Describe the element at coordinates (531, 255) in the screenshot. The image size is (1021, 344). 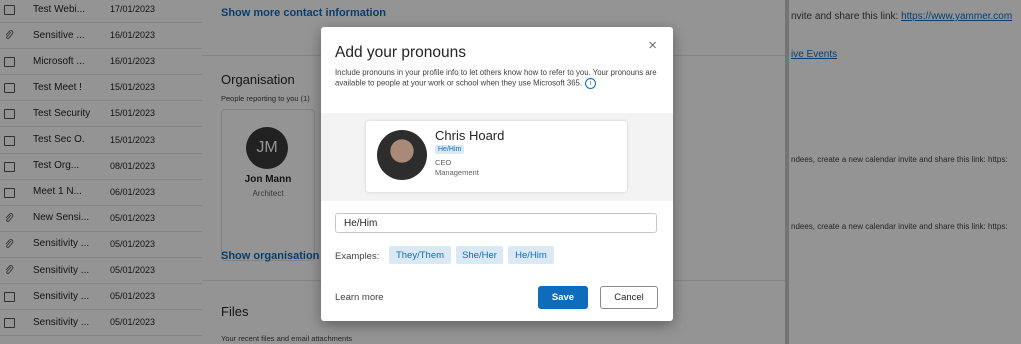
I see `example-chip-he-him: He/Him` at that location.